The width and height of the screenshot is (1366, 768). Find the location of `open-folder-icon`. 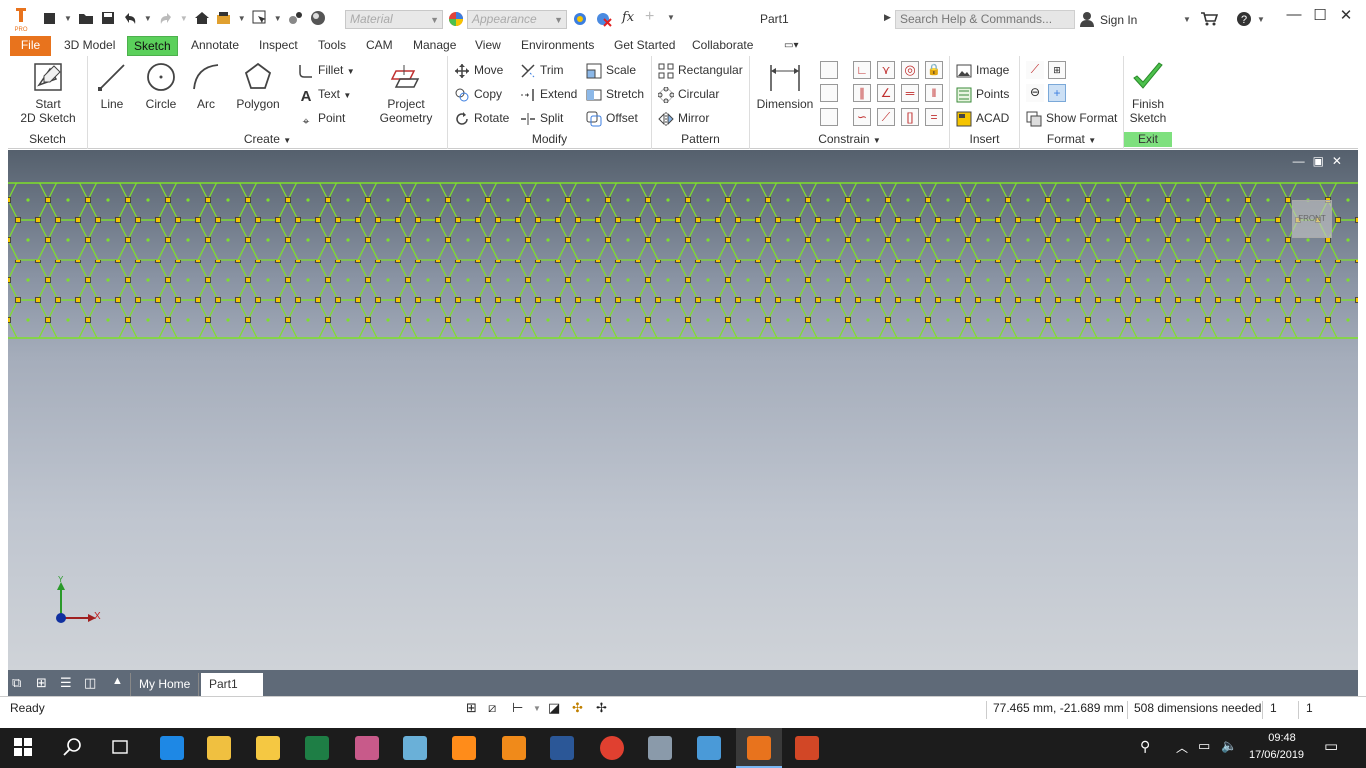

open-folder-icon is located at coordinates (86, 18).